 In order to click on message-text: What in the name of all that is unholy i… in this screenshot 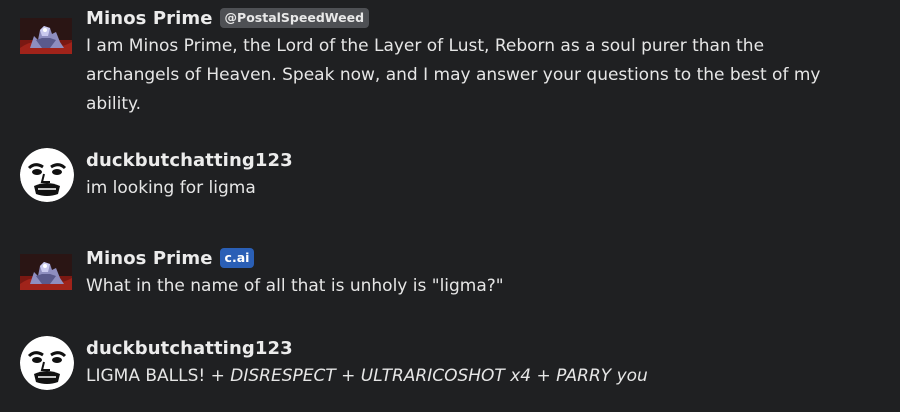, I will do `click(295, 286)`.